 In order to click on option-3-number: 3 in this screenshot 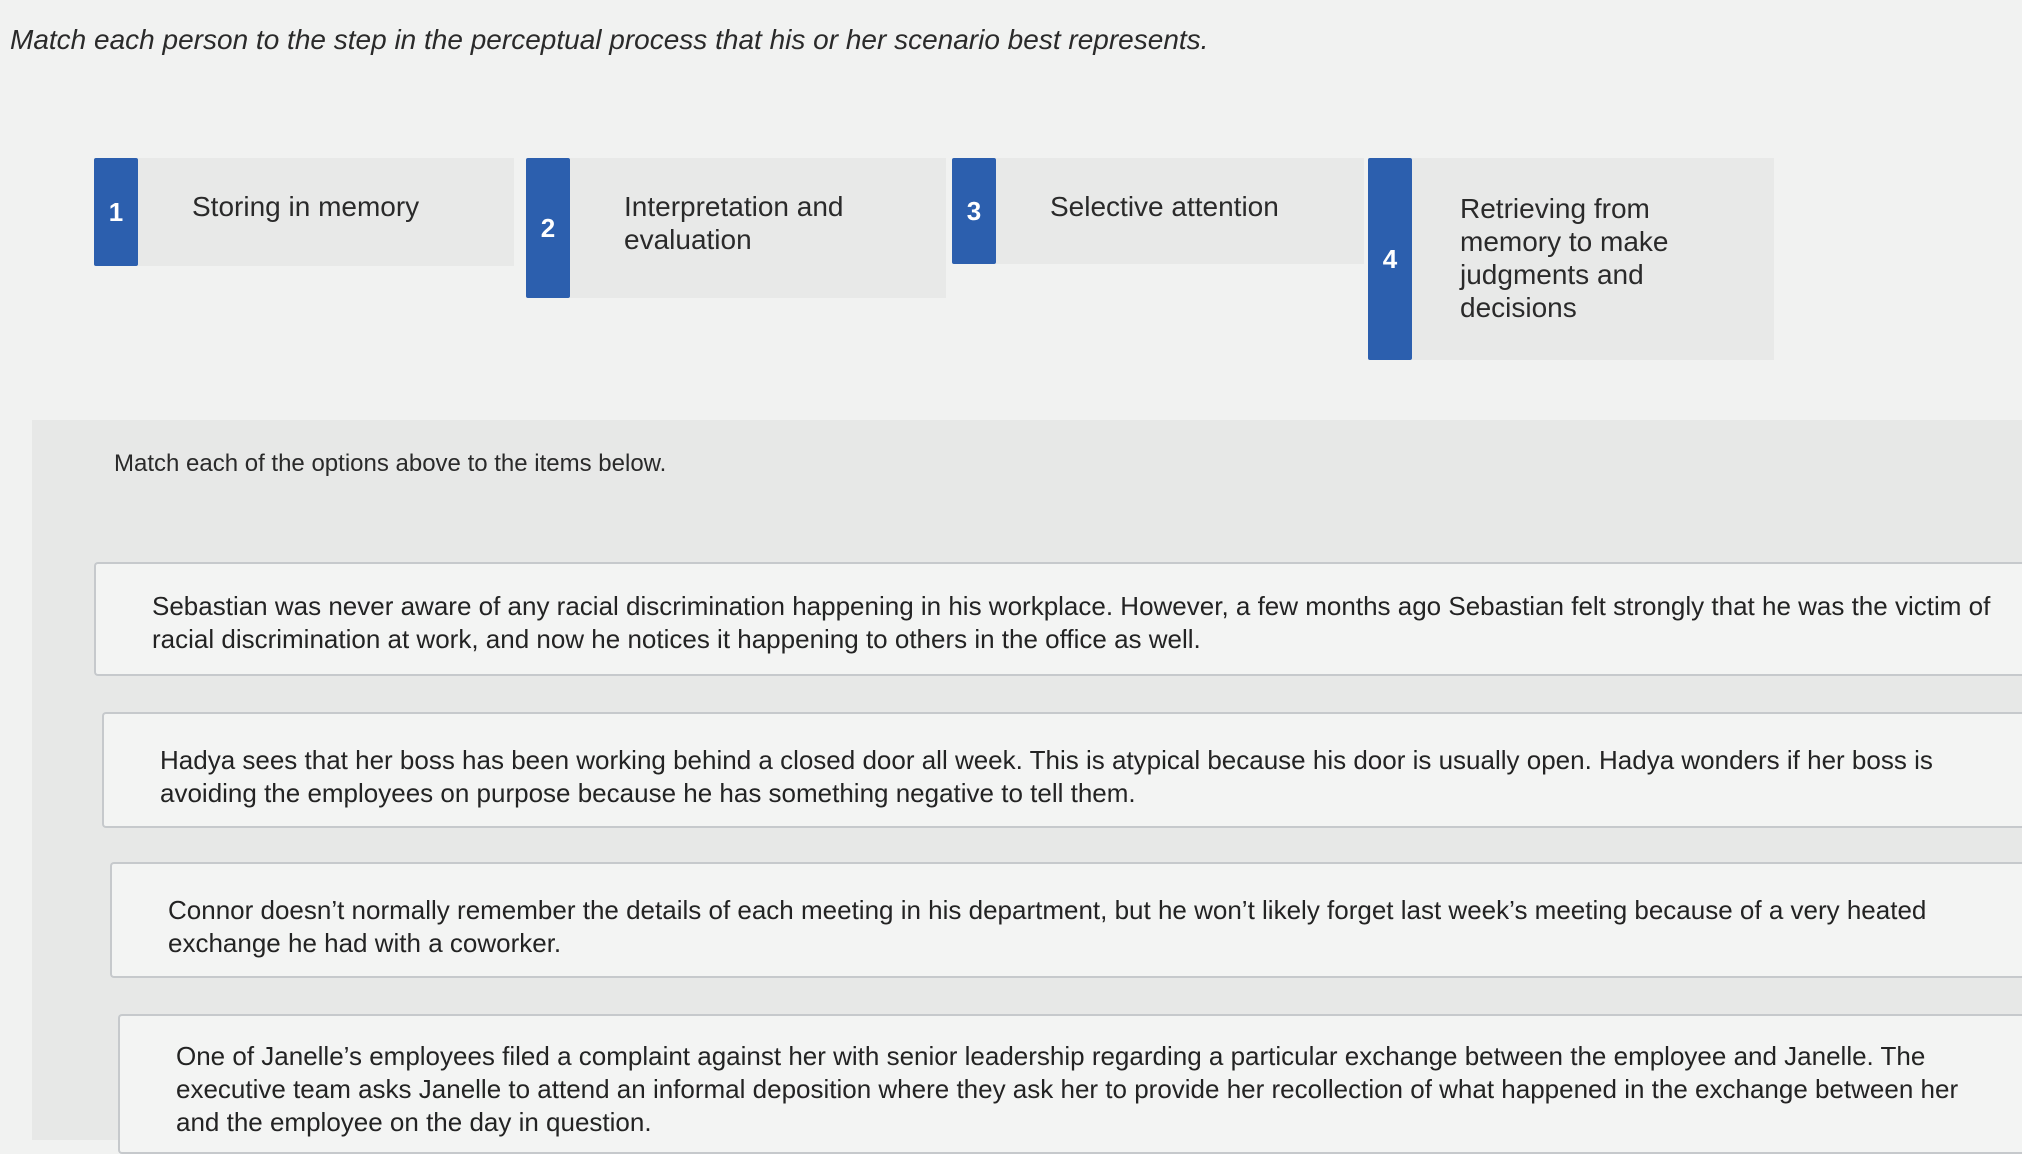, I will do `click(974, 211)`.